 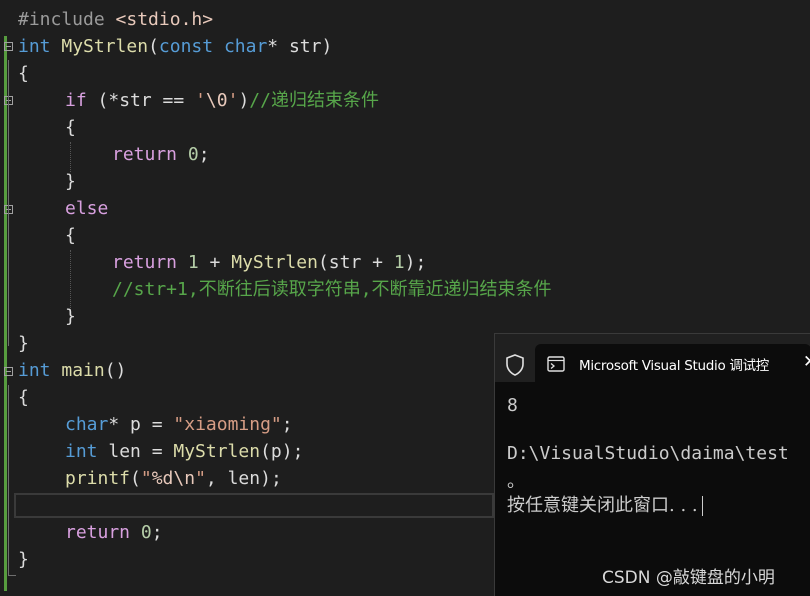 I want to click on code-line-11: //str+1,不断往后读取字符串,不断靠近递归结束条件, so click(x=332, y=289).